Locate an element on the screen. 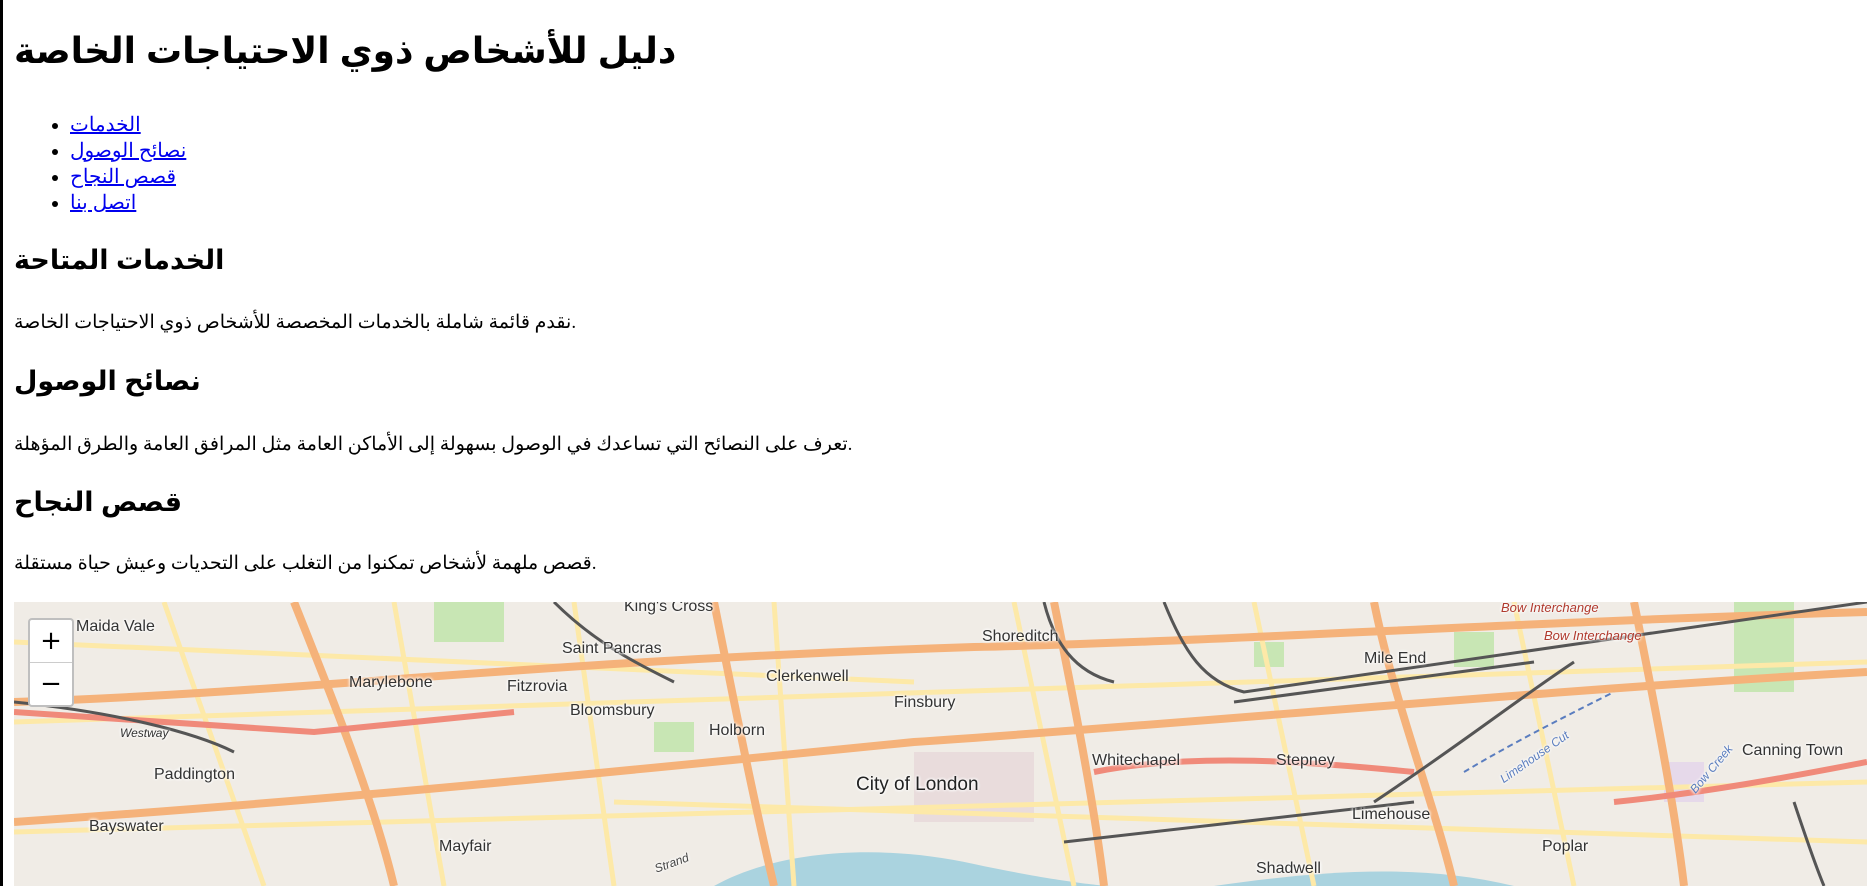  nav-item-access: نصائح الوصول is located at coordinates (128, 151).